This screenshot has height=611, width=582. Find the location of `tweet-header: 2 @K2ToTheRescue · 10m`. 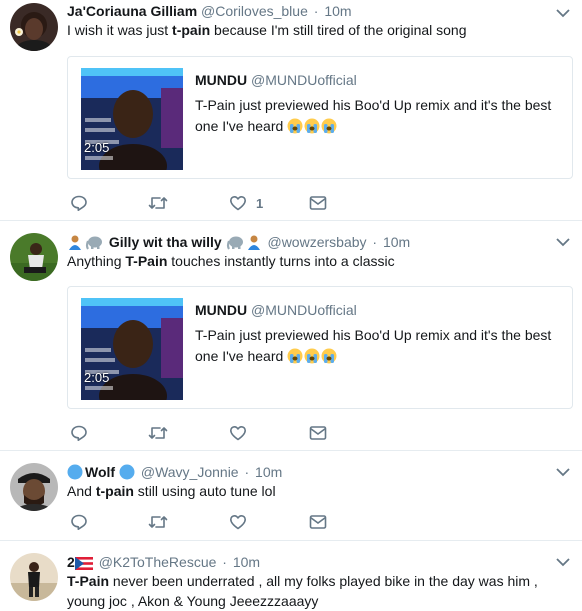

tweet-header: 2 @K2ToTheRescue · 10m is located at coordinates (163, 562).